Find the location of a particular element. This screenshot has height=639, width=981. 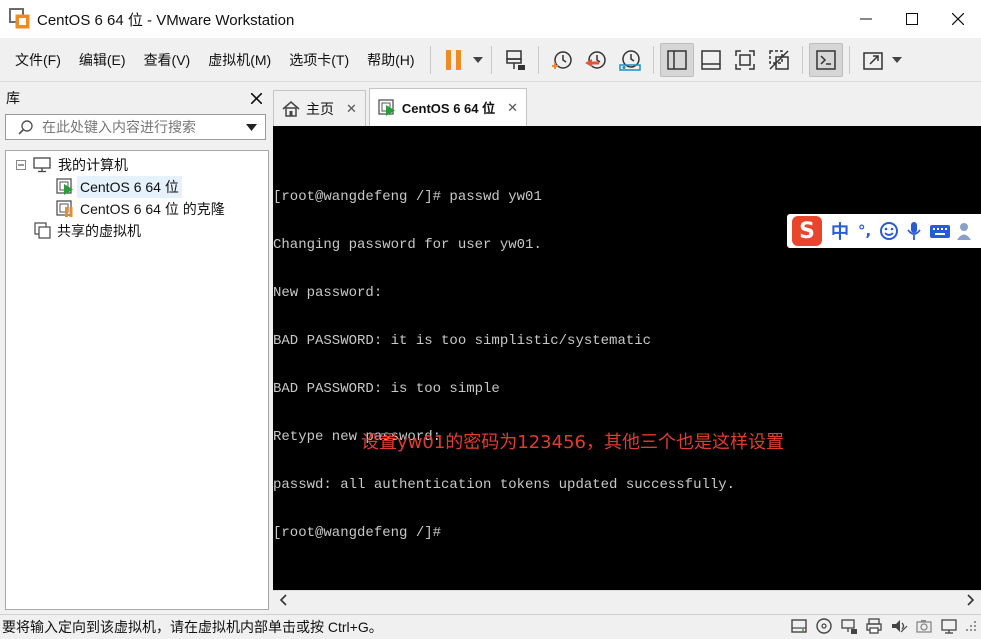

close-button is located at coordinates (958, 19).